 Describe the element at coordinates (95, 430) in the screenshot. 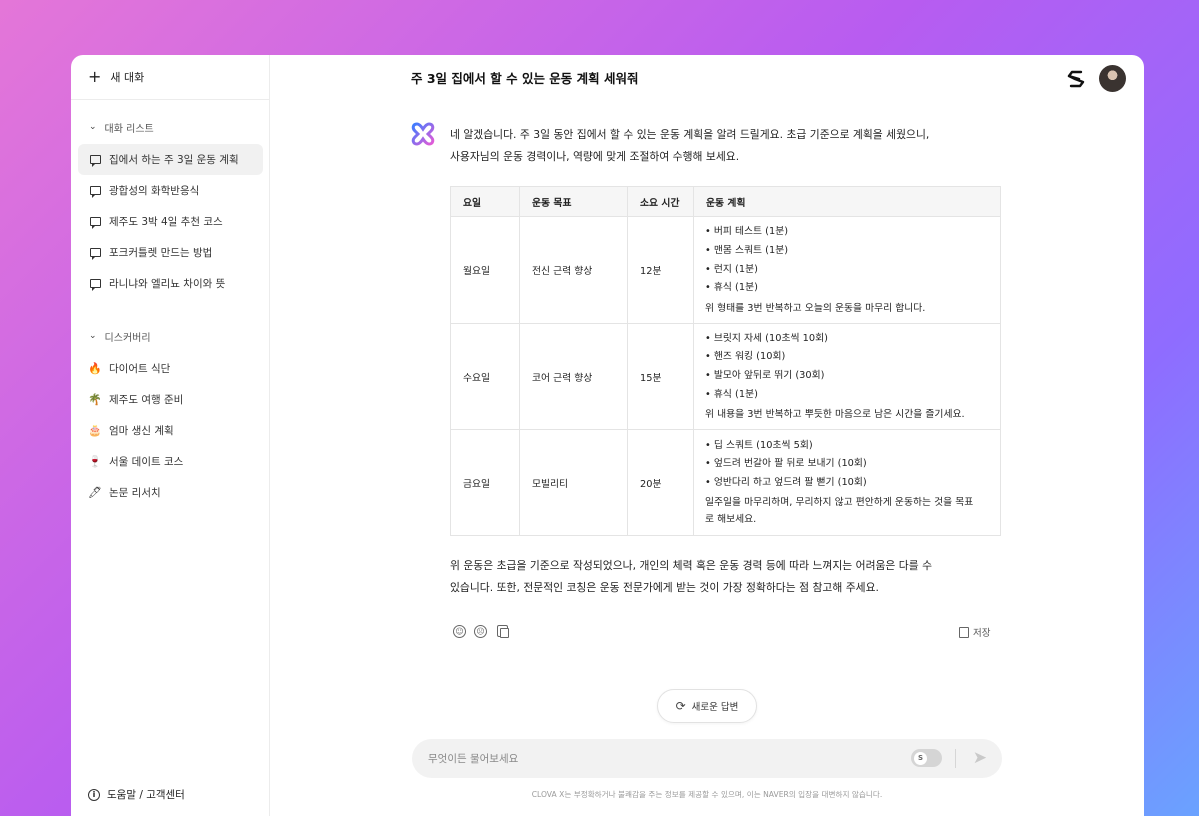

I see `cake-icon: 🎂` at that location.